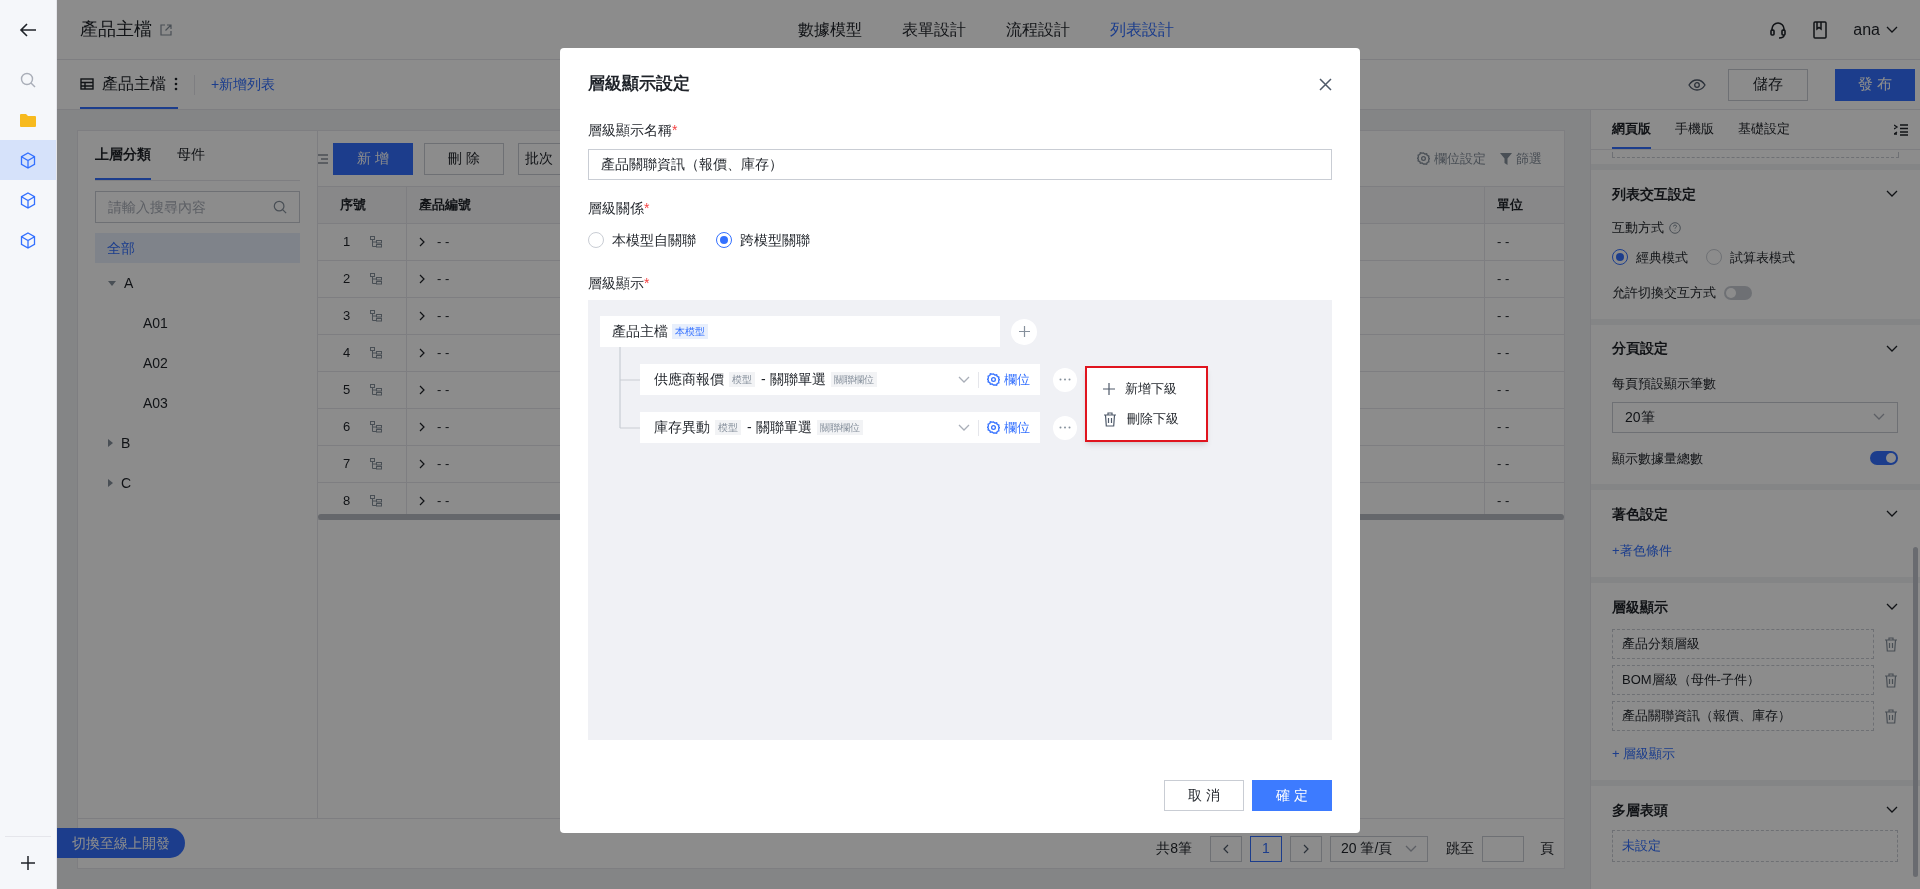 Image resolution: width=1920 pixels, height=889 pixels. I want to click on nav-tab: 表單設計, so click(934, 29).